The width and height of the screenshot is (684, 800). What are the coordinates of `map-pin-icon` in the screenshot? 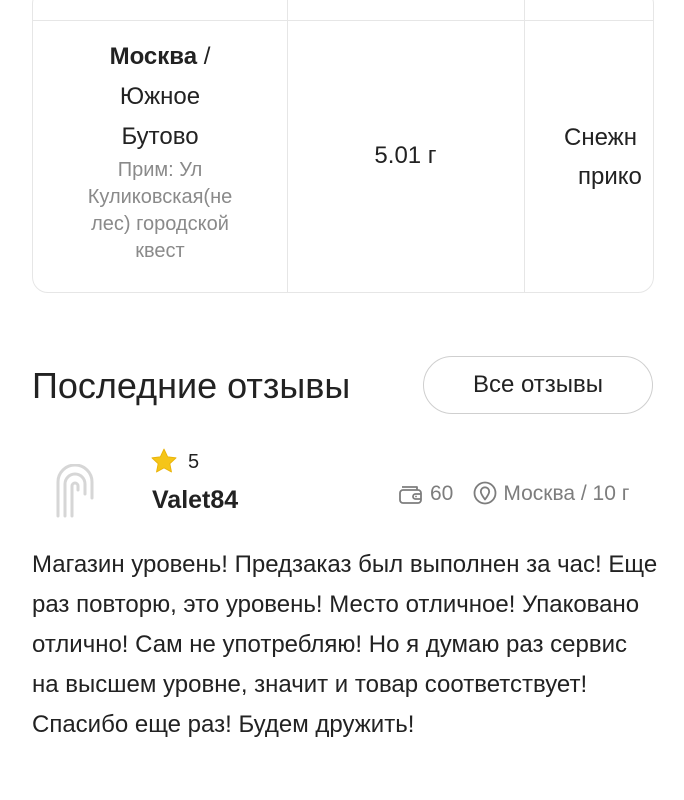 It's located at (485, 494).